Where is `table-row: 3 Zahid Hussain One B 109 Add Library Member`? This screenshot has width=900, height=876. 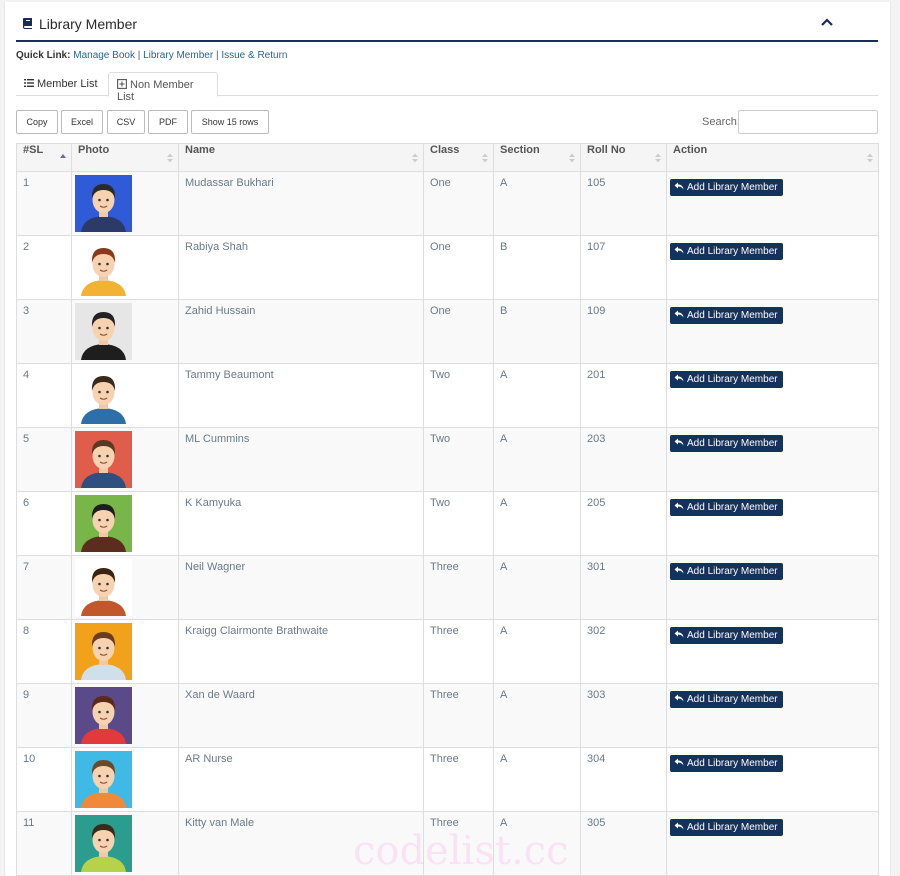
table-row: 3 Zahid Hussain One B 109 Add Library Member is located at coordinates (447, 331).